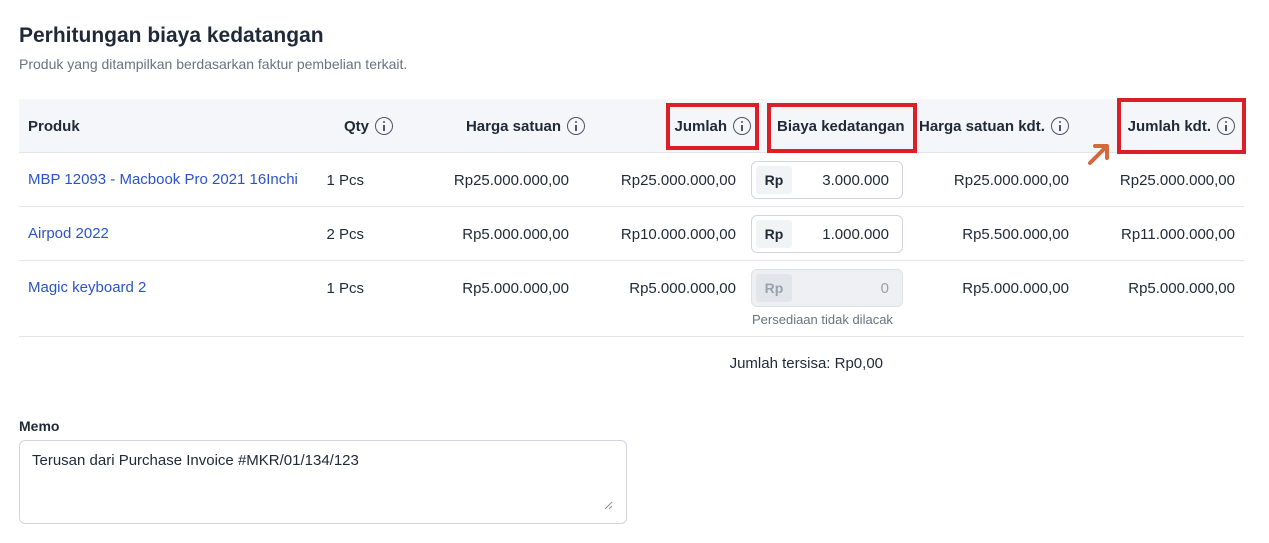  I want to click on product-link: Magic keyboard 2, so click(163, 288).